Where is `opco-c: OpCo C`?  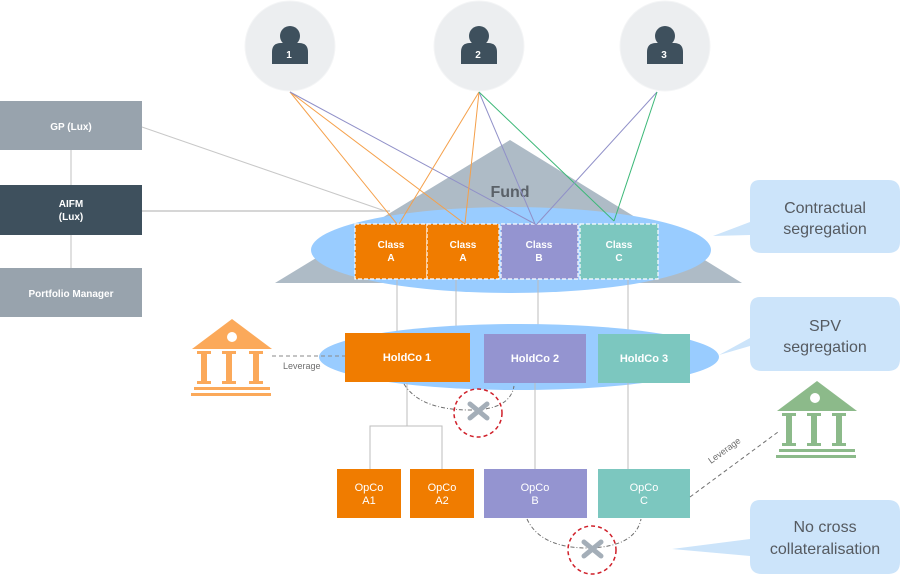 opco-c: OpCo C is located at coordinates (644, 493).